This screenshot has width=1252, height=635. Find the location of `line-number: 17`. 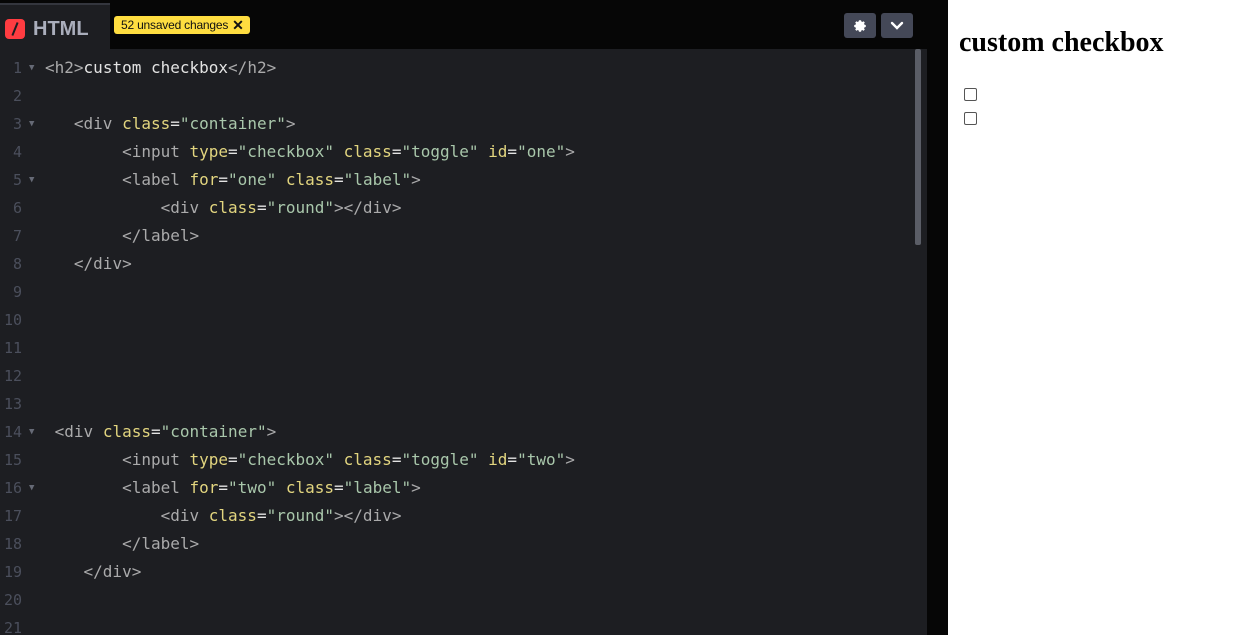

line-number: 17 is located at coordinates (12, 516).